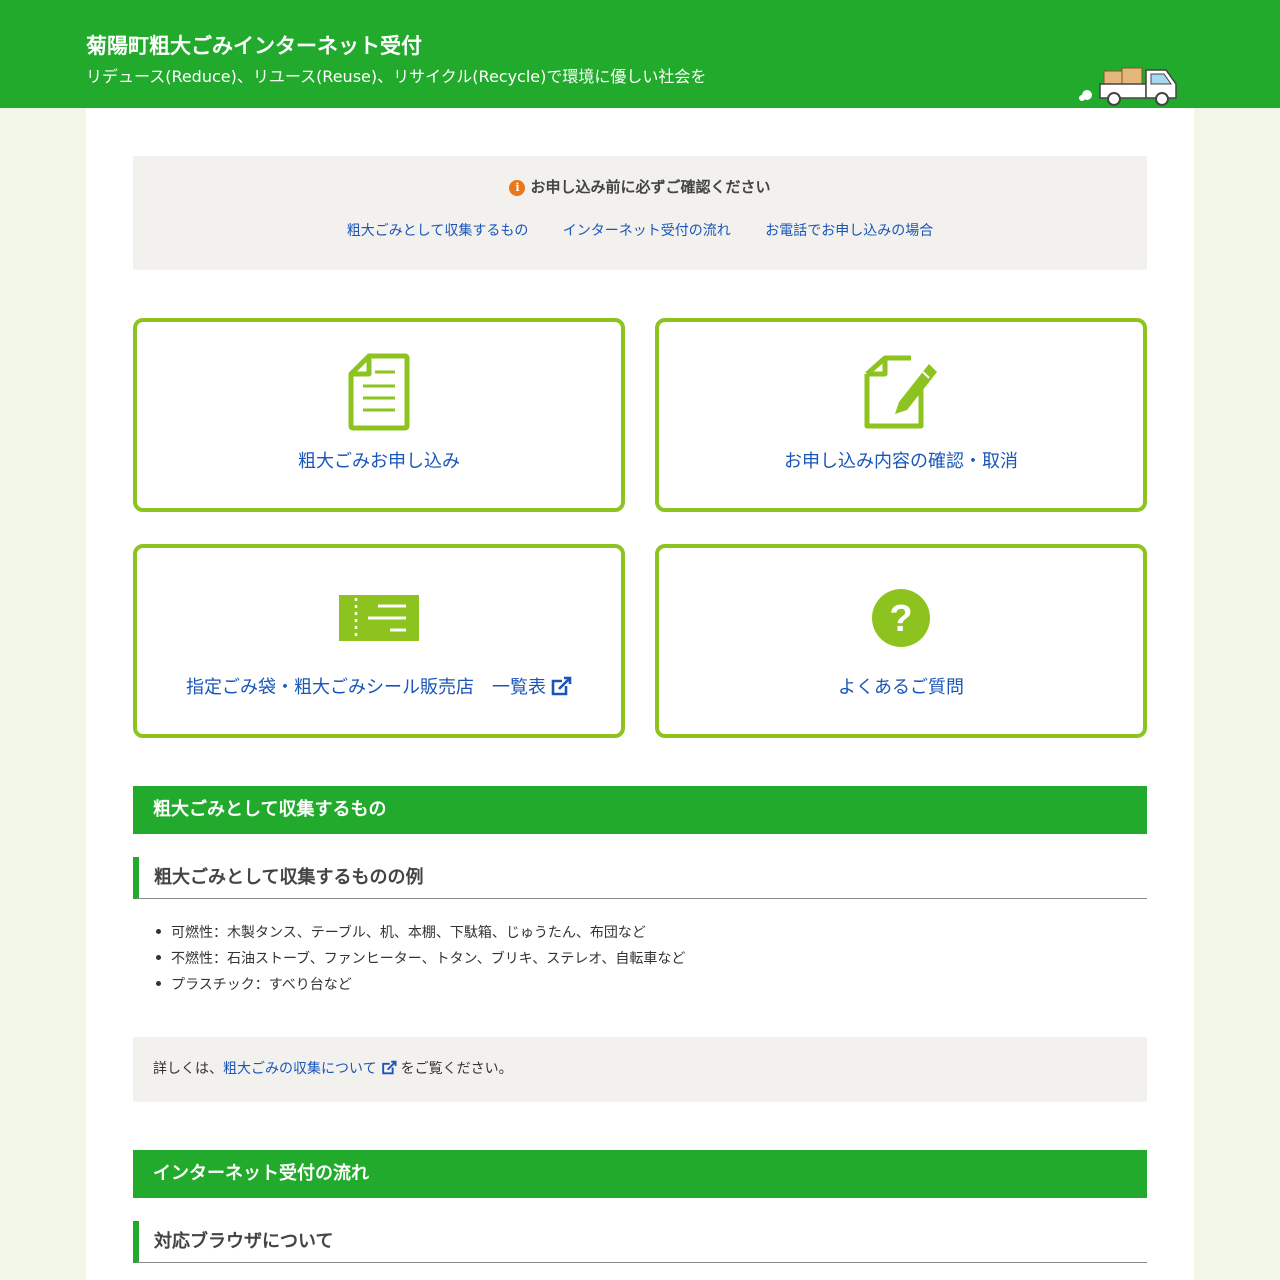 The image size is (1280, 1280). What do you see at coordinates (1128, 86) in the screenshot?
I see `truck-icon` at bounding box center [1128, 86].